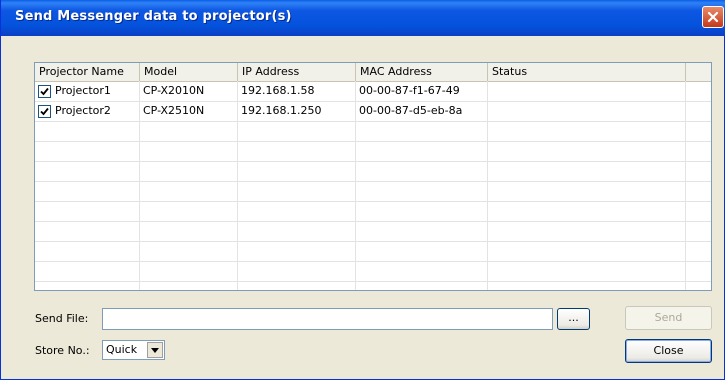 This screenshot has width=725, height=380. I want to click on column-header-filler, so click(698, 72).